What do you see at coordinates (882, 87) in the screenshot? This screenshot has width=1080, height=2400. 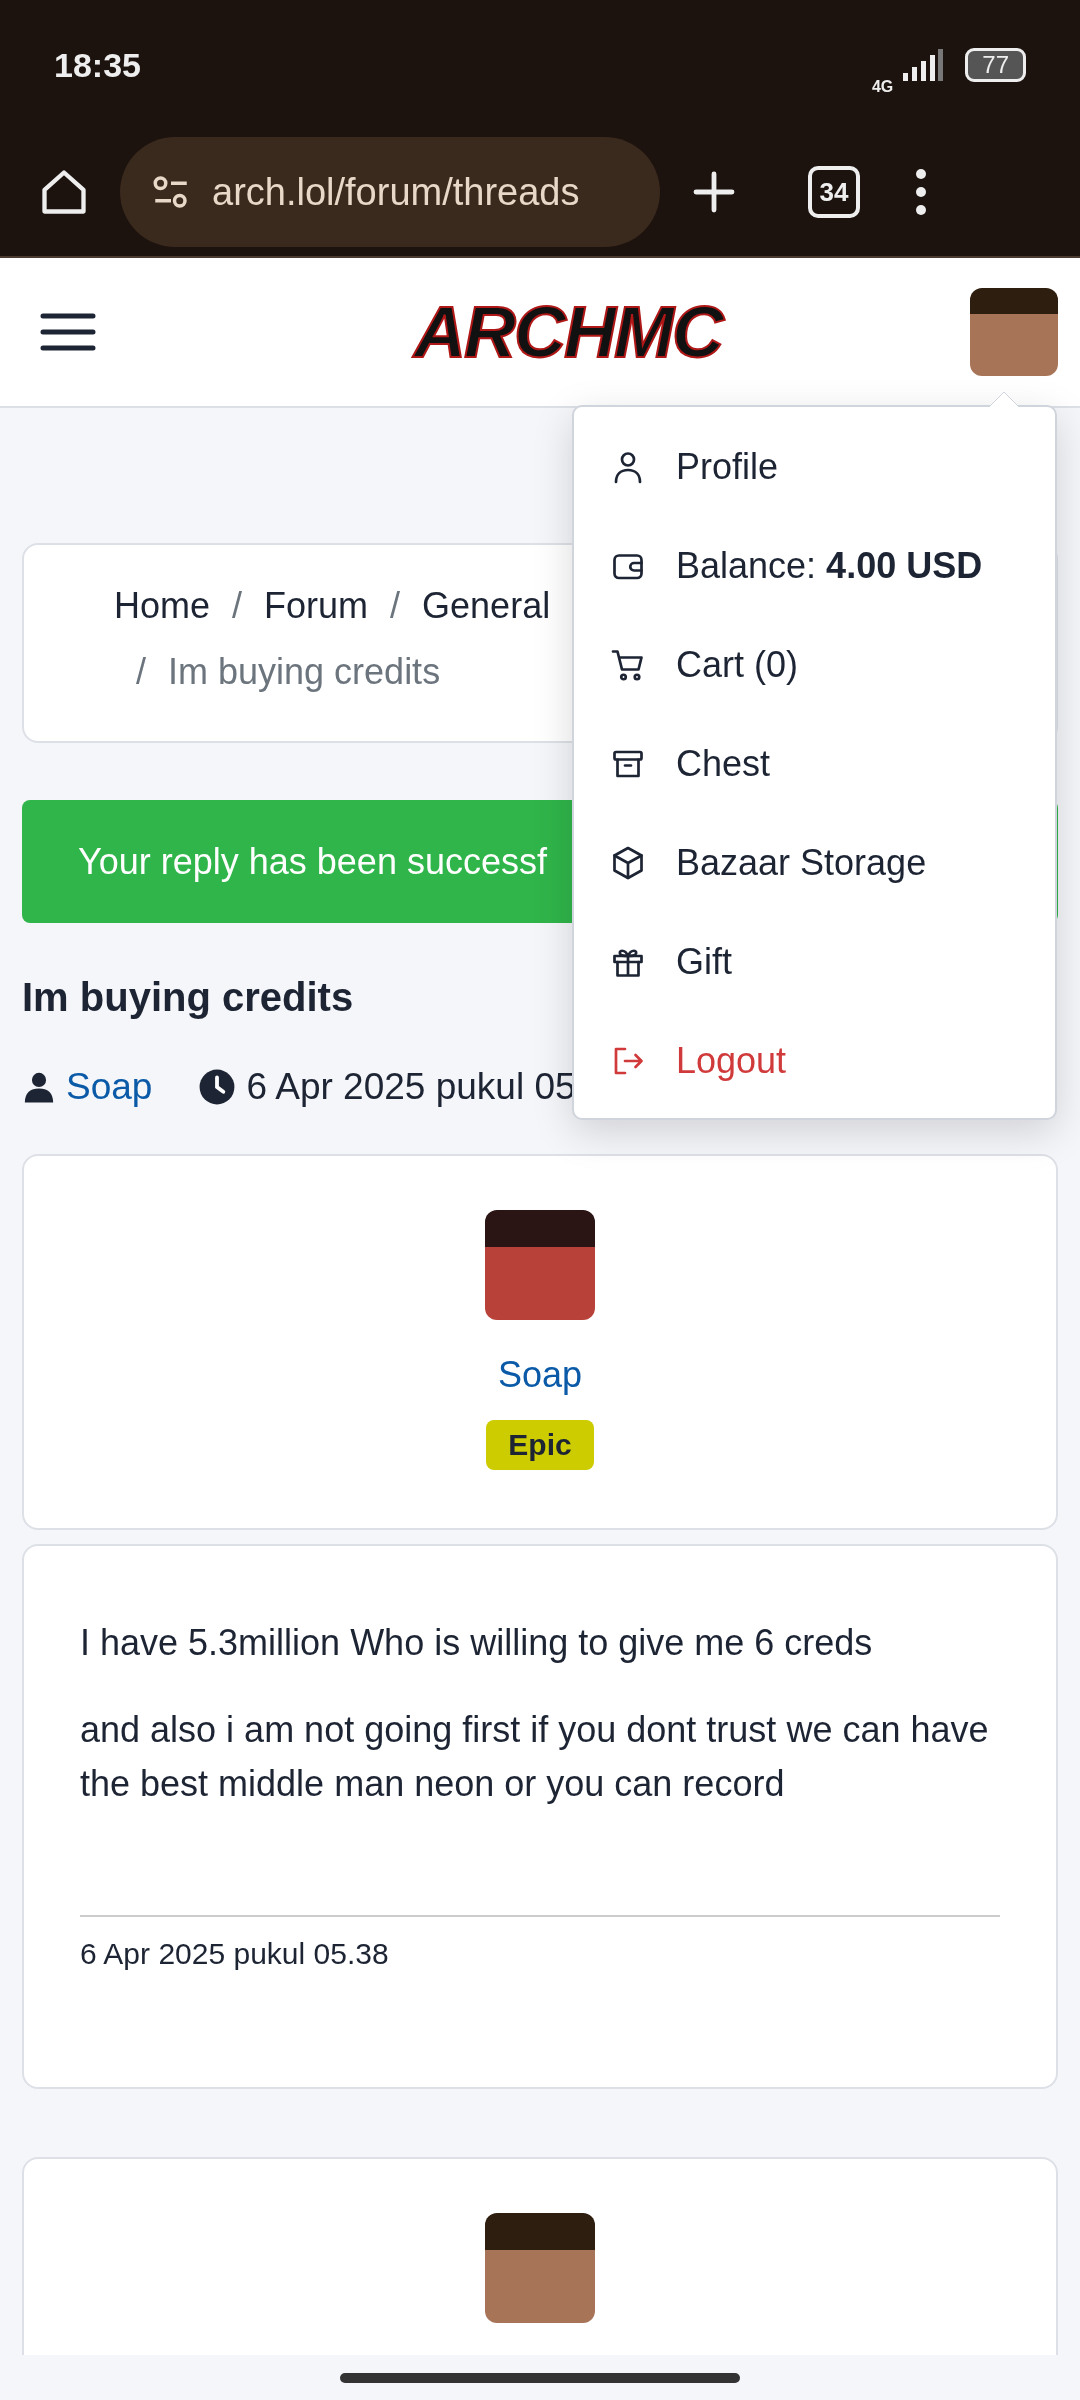 I see `network-type: 4G` at bounding box center [882, 87].